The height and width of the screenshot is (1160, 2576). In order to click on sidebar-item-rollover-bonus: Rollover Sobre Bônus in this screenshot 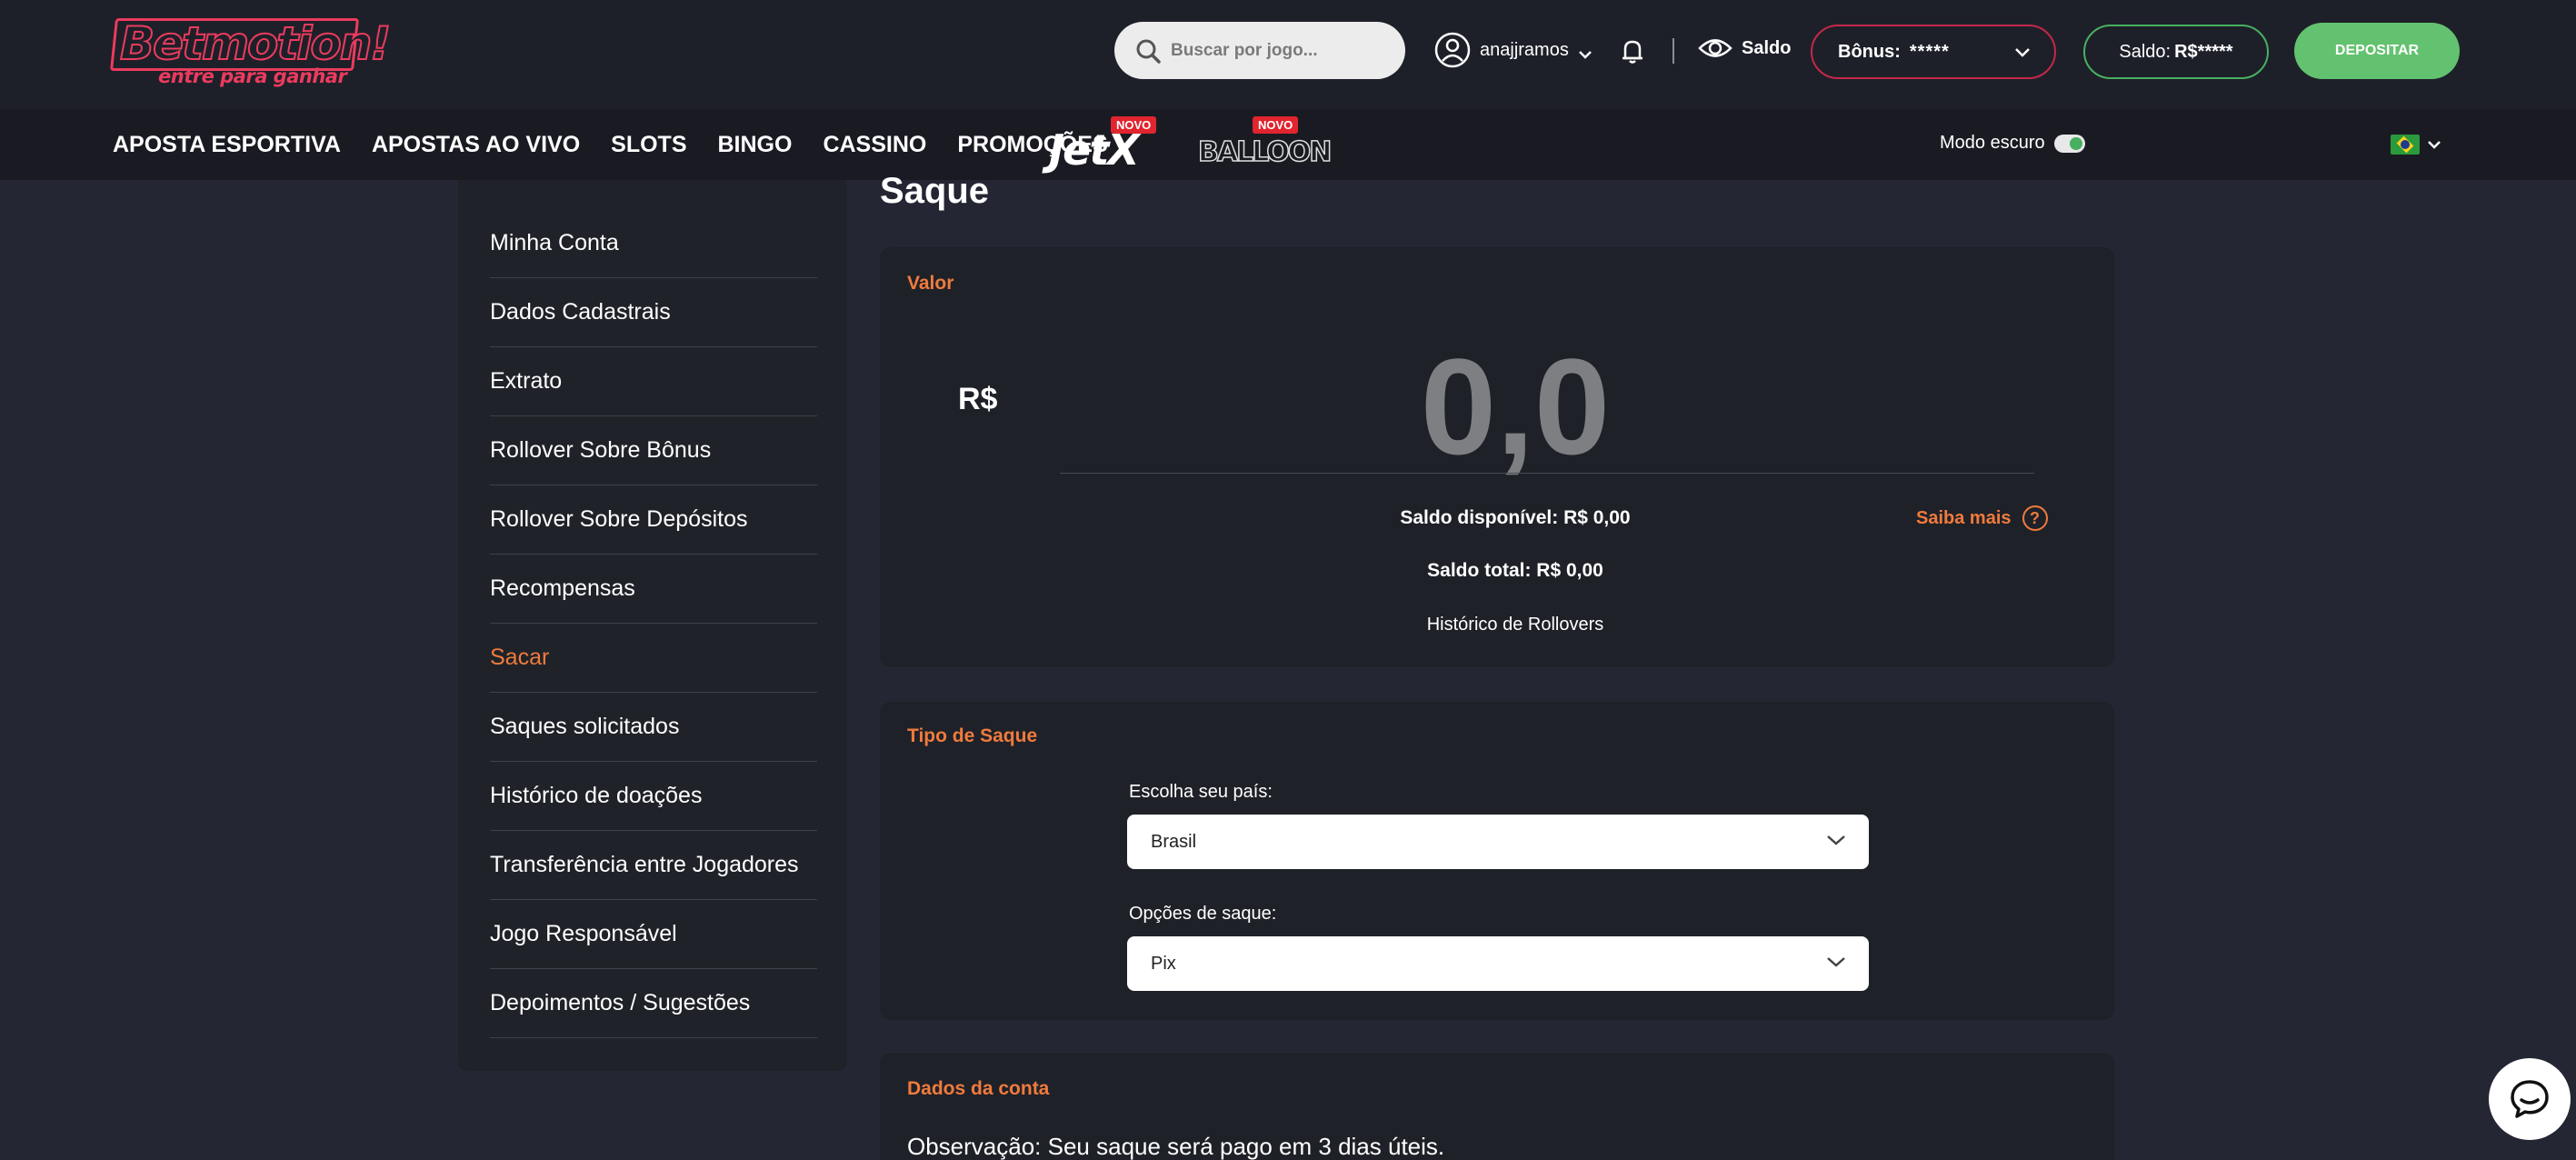, I will do `click(653, 451)`.